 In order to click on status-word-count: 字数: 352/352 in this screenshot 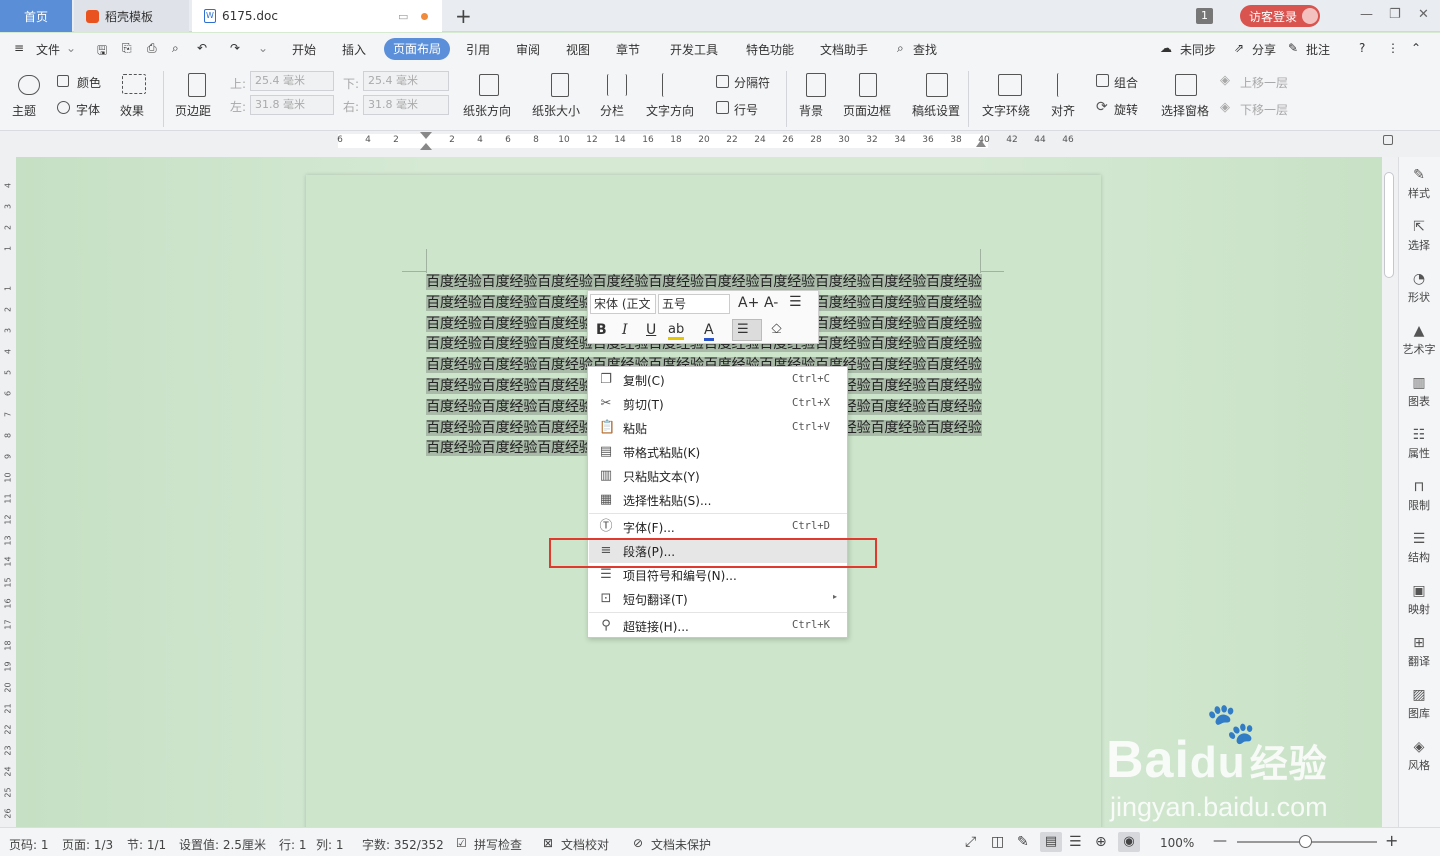, I will do `click(403, 844)`.